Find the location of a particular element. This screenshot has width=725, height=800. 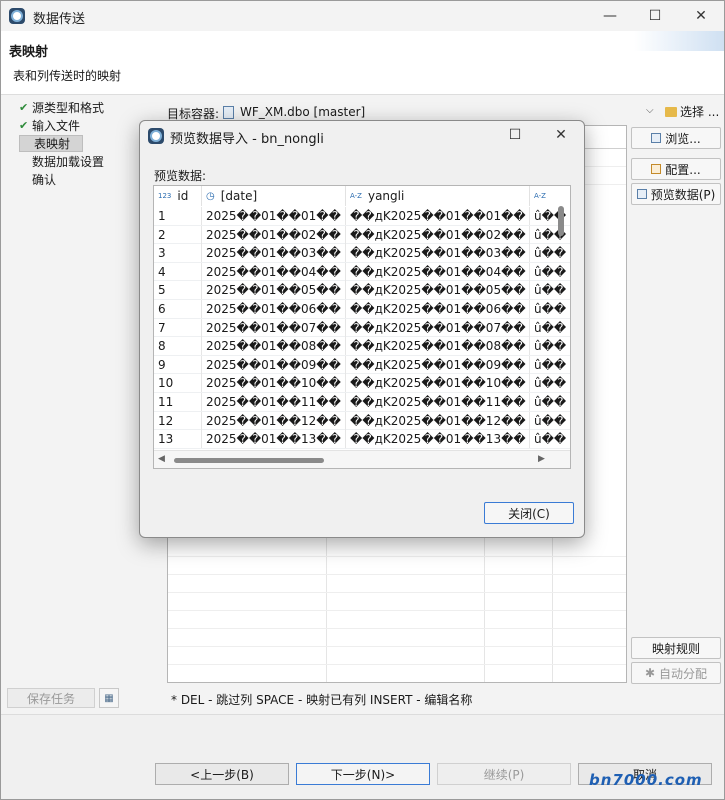

table-cell: 2025��01��13�� is located at coordinates (274, 439).